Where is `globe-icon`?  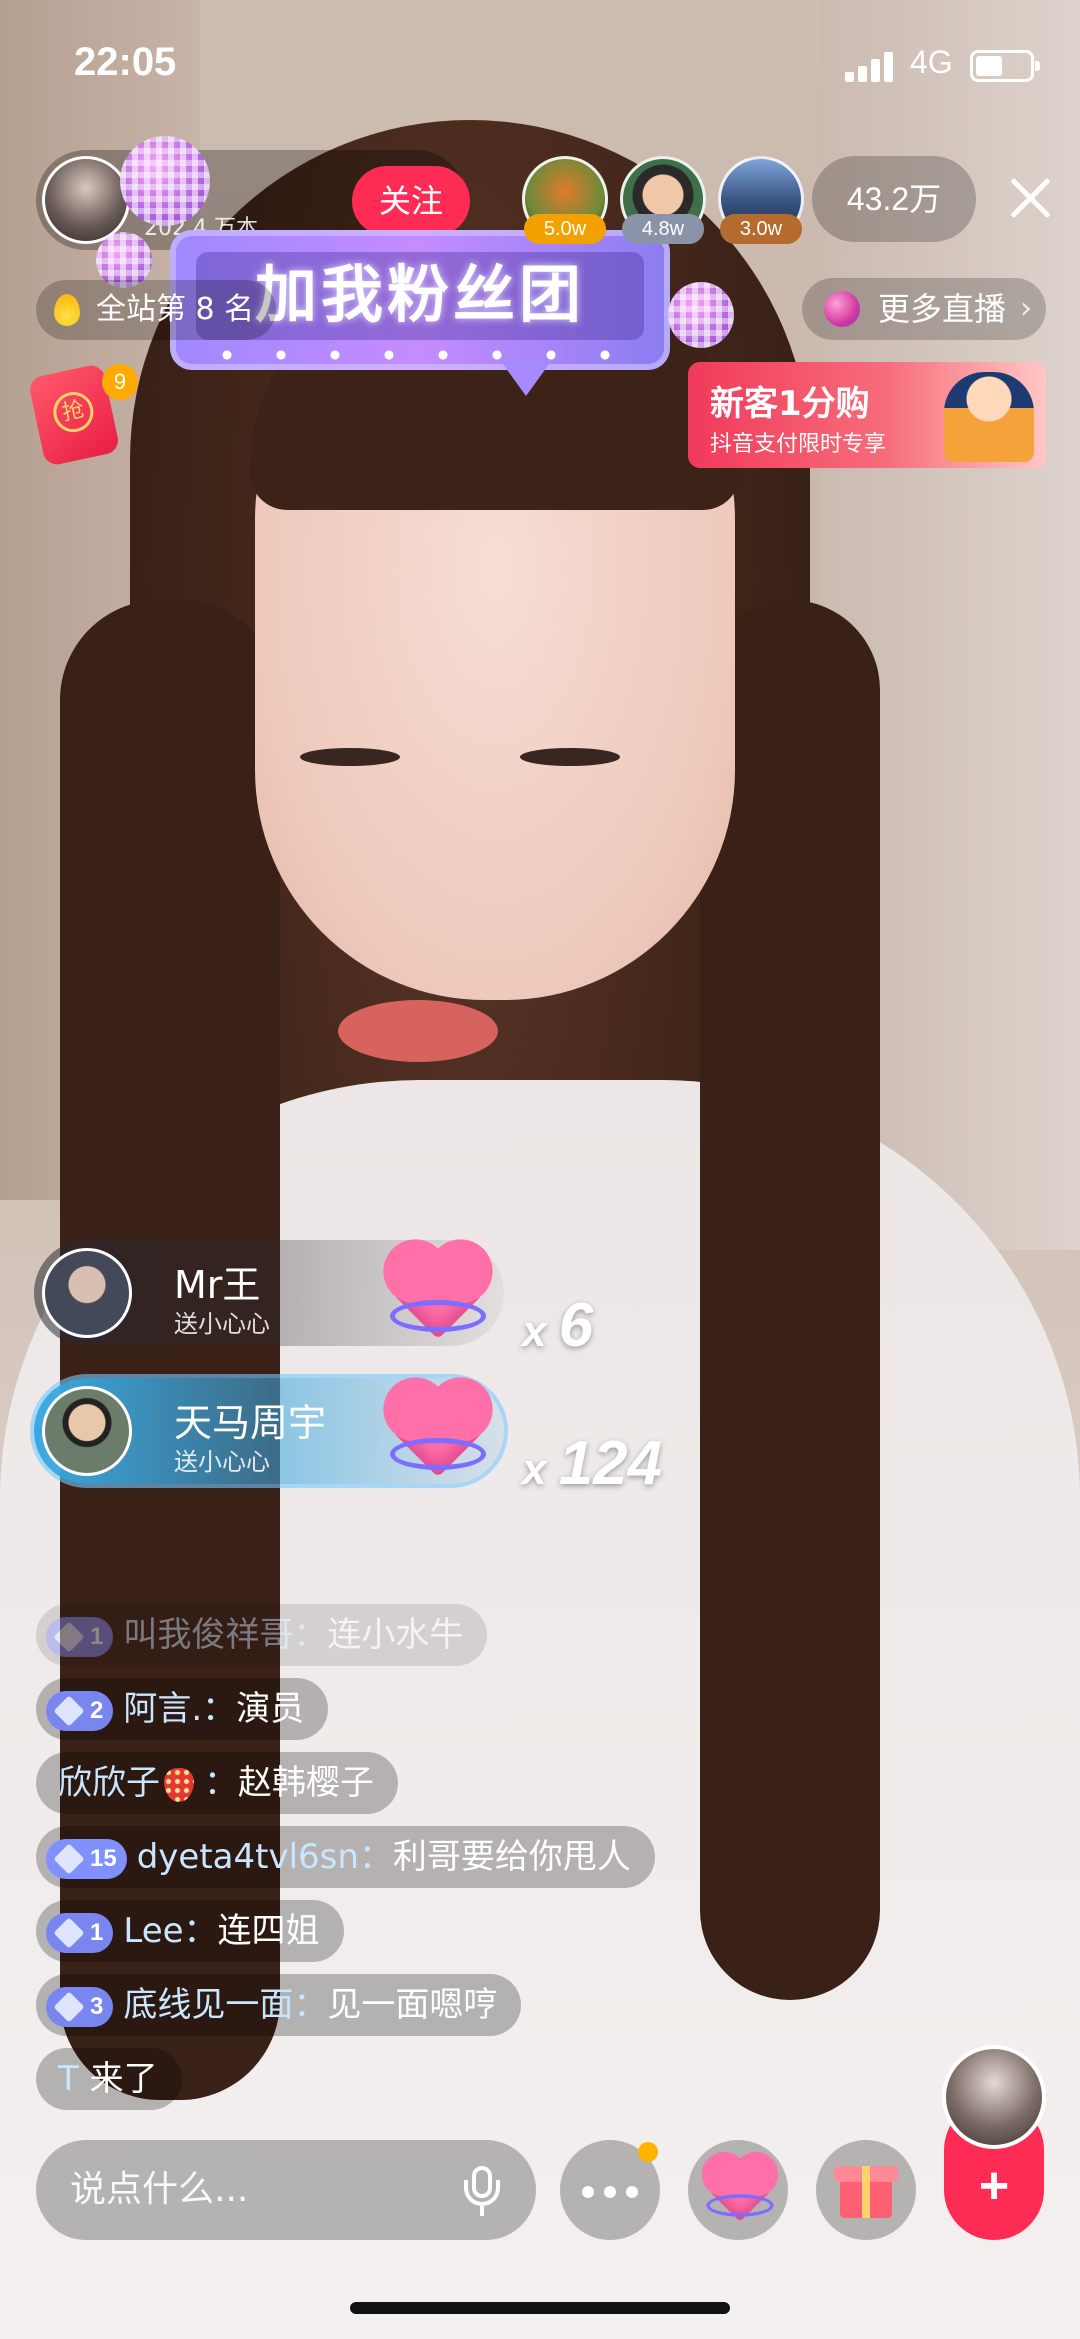
globe-icon is located at coordinates (842, 309).